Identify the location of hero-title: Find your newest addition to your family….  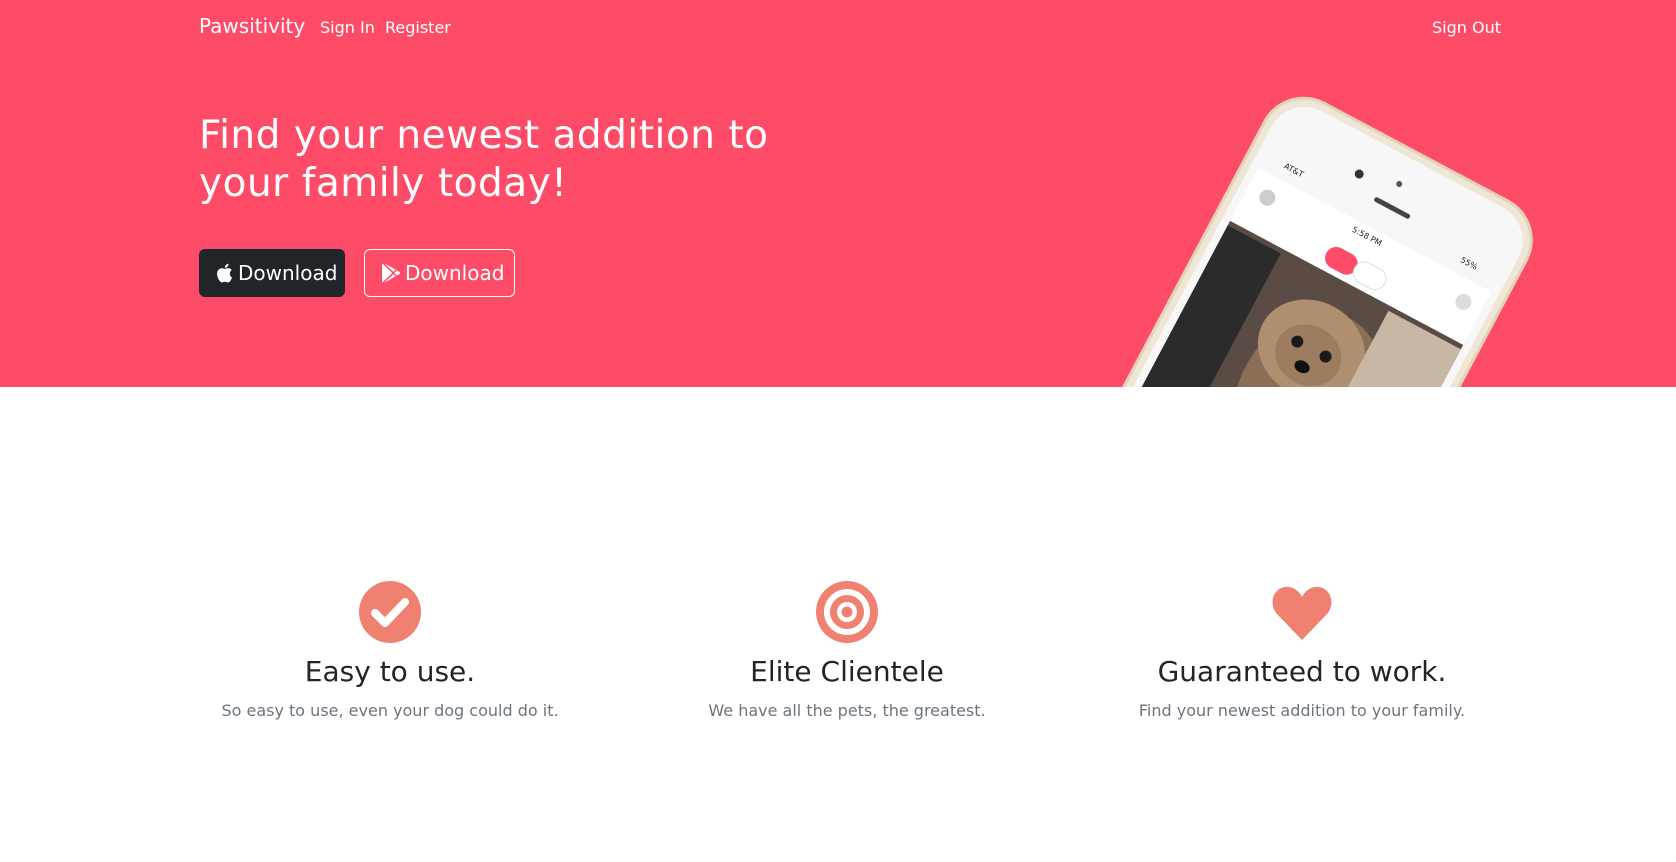
(484, 159).